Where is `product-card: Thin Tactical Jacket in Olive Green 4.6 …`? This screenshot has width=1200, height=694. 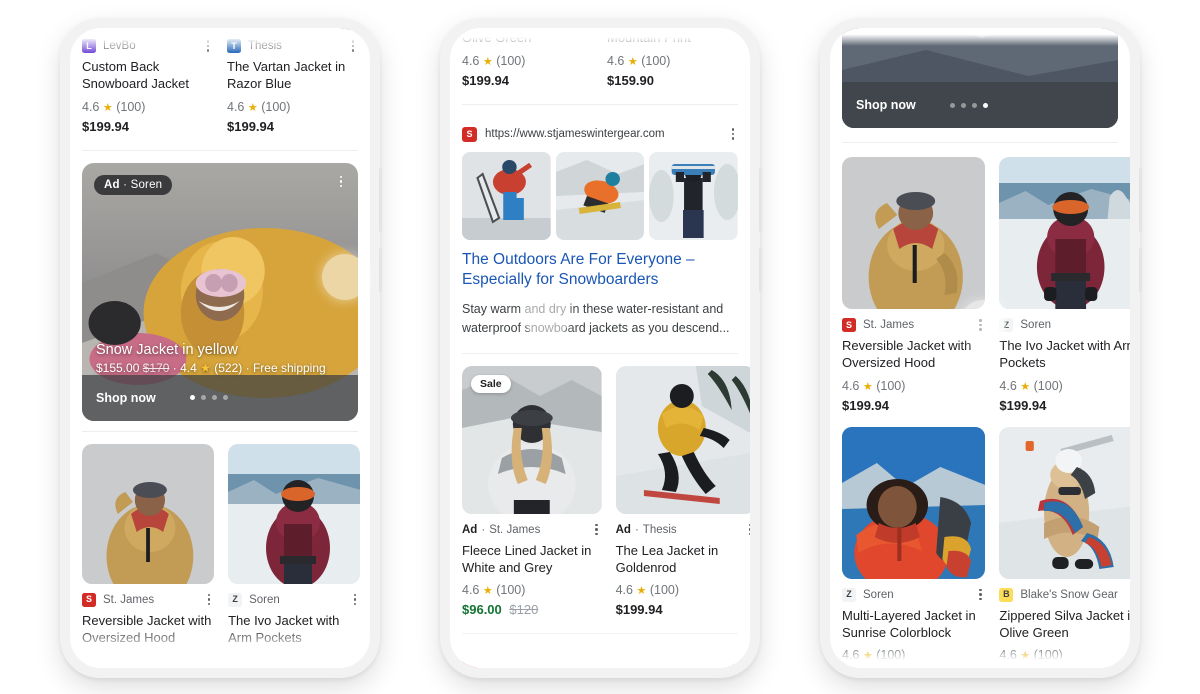
product-card: Thin Tactical Jacket in Olive Green 4.6 … is located at coordinates (527, 61).